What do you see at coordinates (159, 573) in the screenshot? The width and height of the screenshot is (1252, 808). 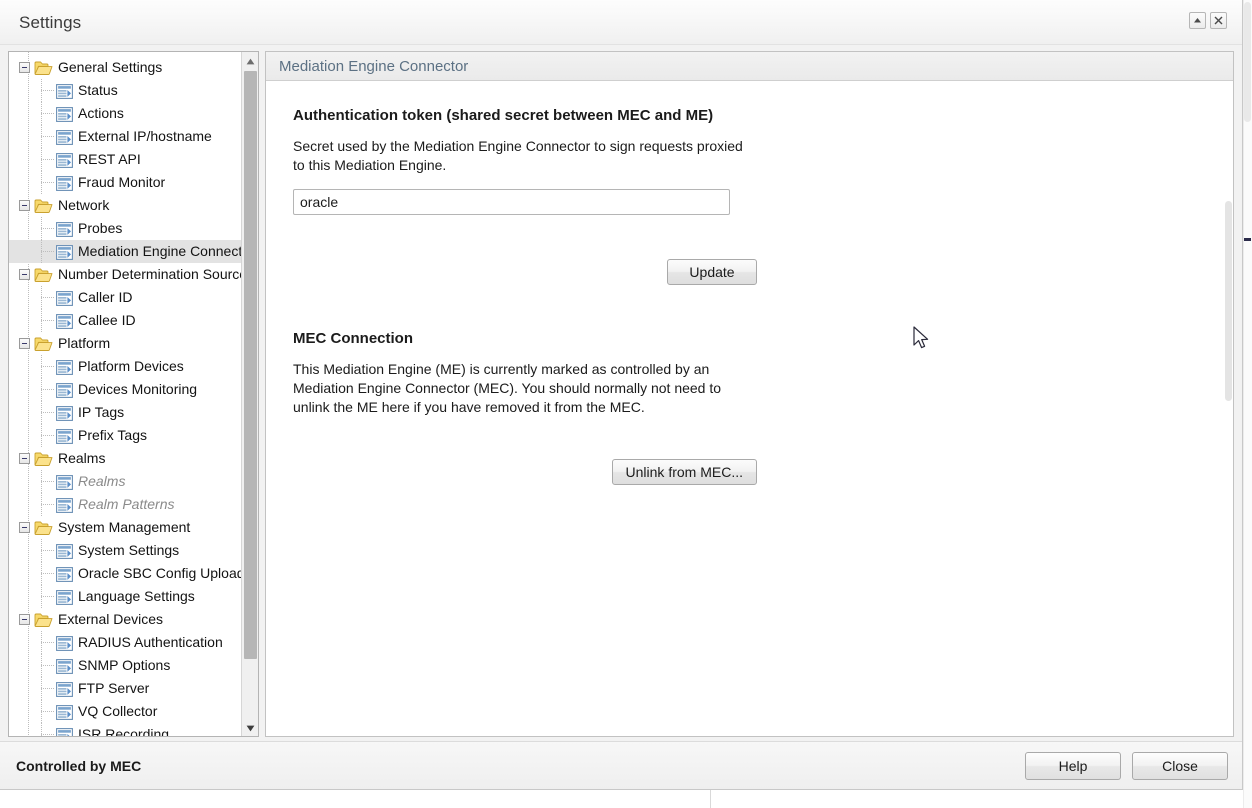 I see `tree-item-label: Oracle SBC Config Upload` at bounding box center [159, 573].